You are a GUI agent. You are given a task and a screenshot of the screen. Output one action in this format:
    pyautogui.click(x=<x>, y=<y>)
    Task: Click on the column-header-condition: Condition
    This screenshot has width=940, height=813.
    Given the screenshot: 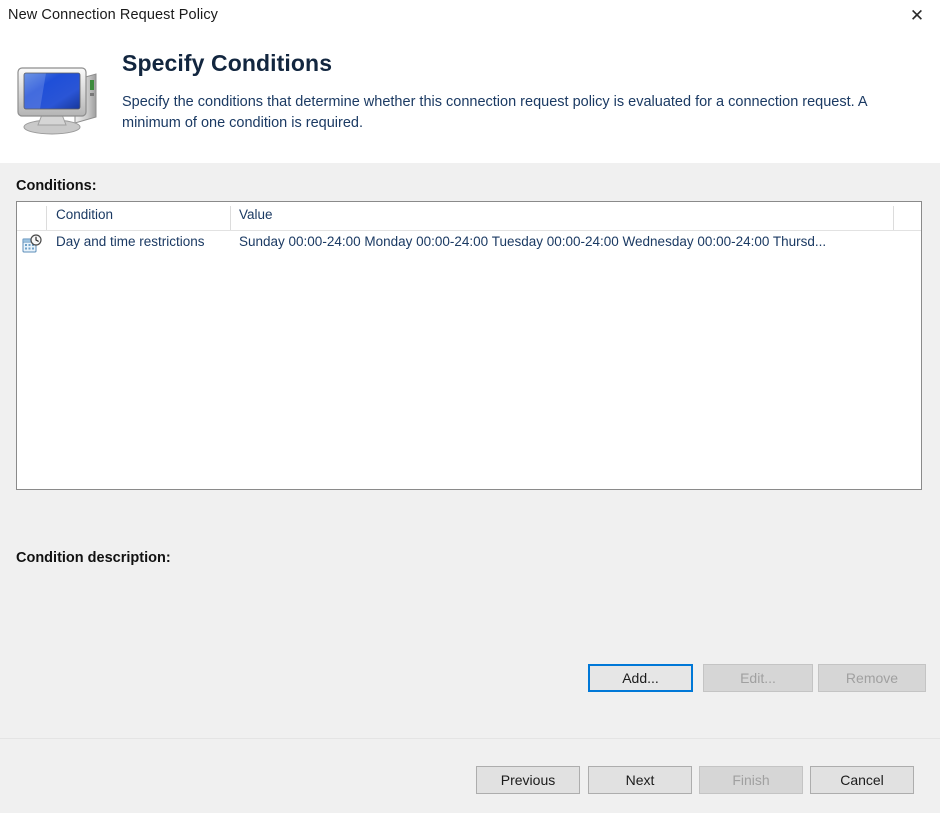 What is the action you would take?
    pyautogui.click(x=84, y=214)
    